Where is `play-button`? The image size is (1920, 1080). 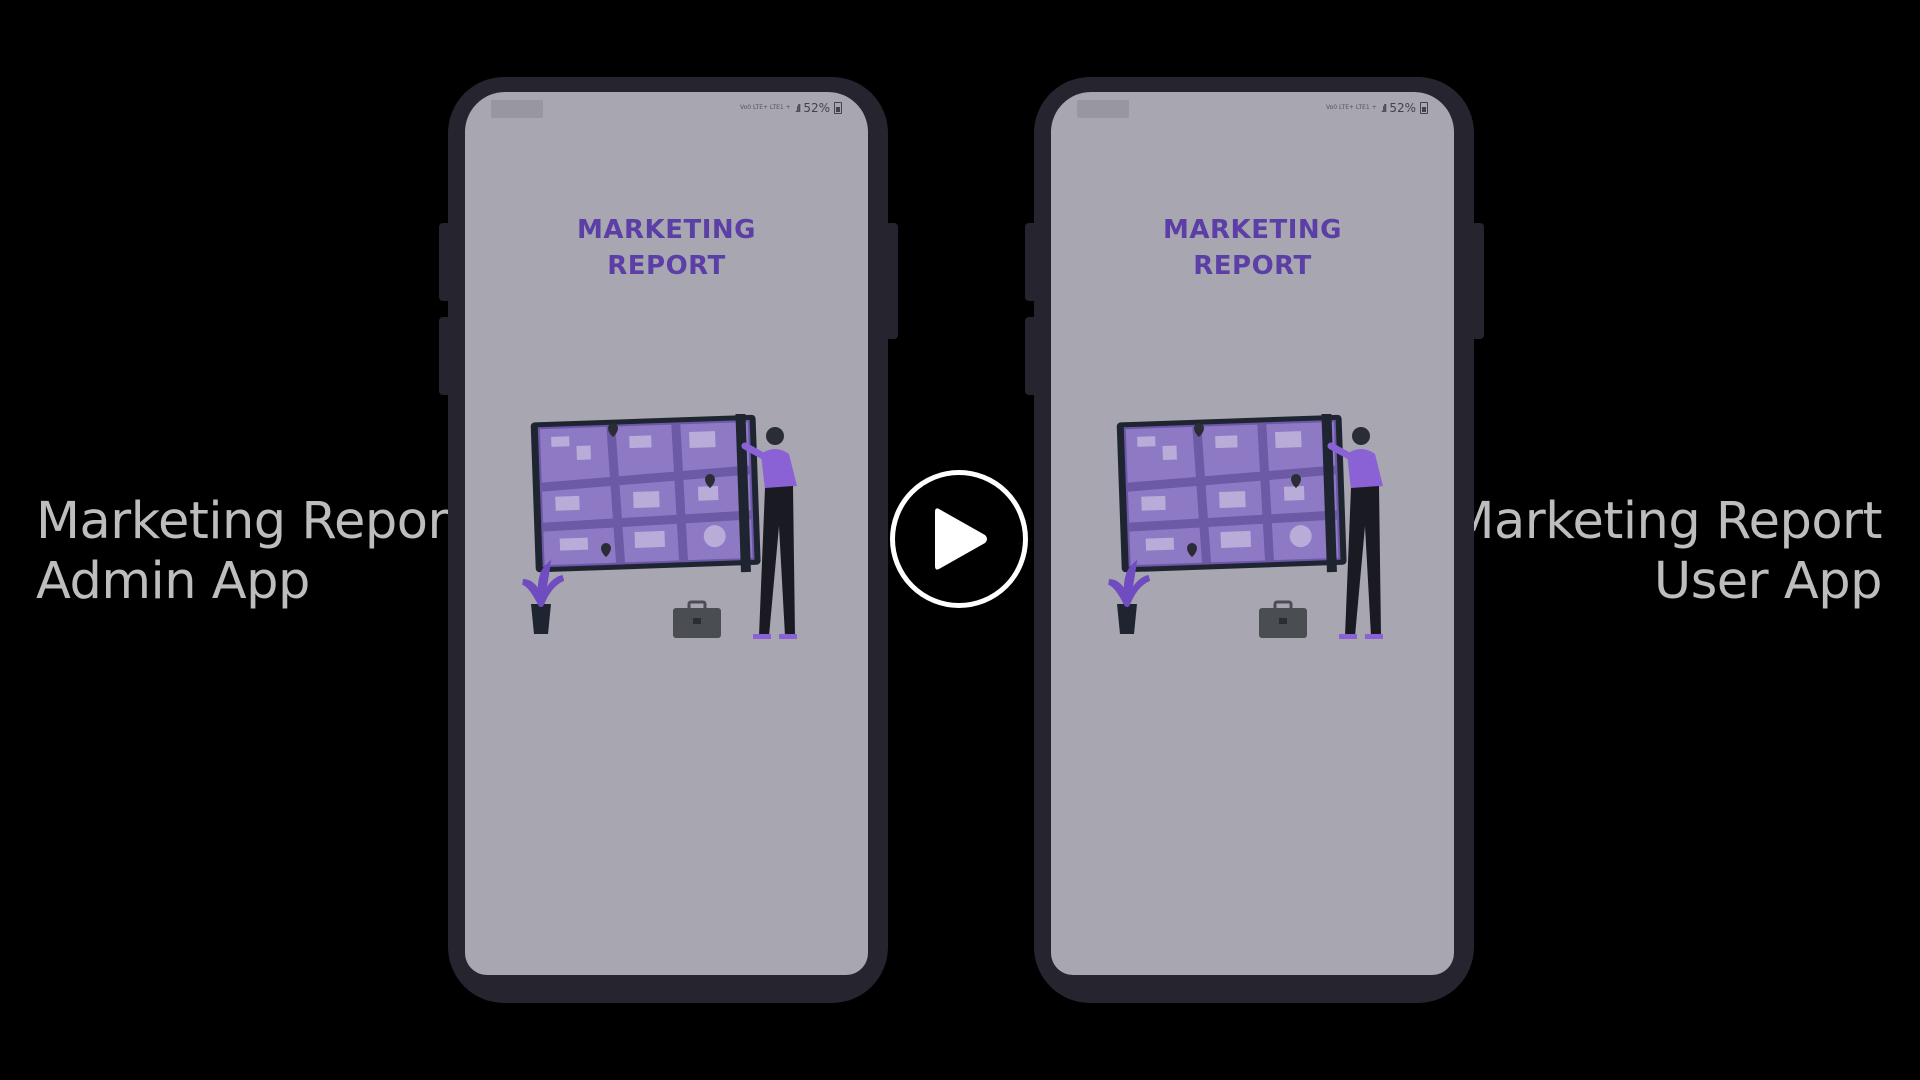 play-button is located at coordinates (959, 539).